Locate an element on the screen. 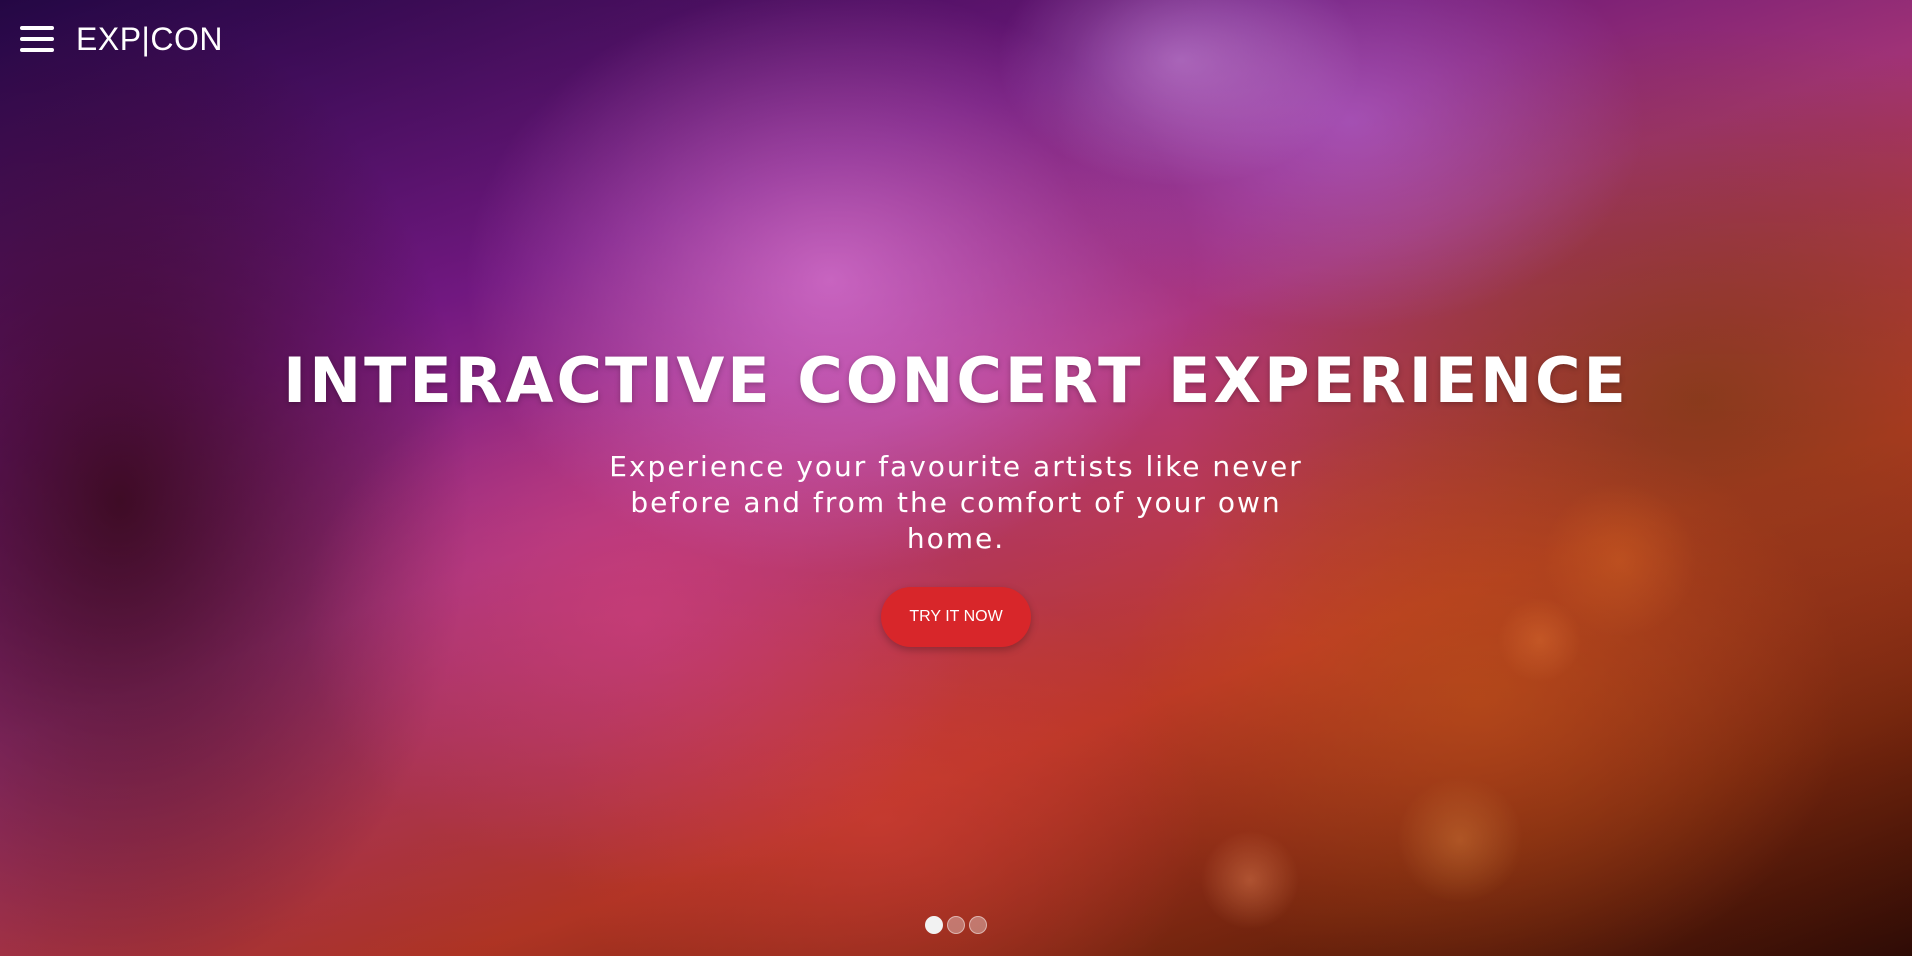  hamburger-menu-icon is located at coordinates (37, 39).